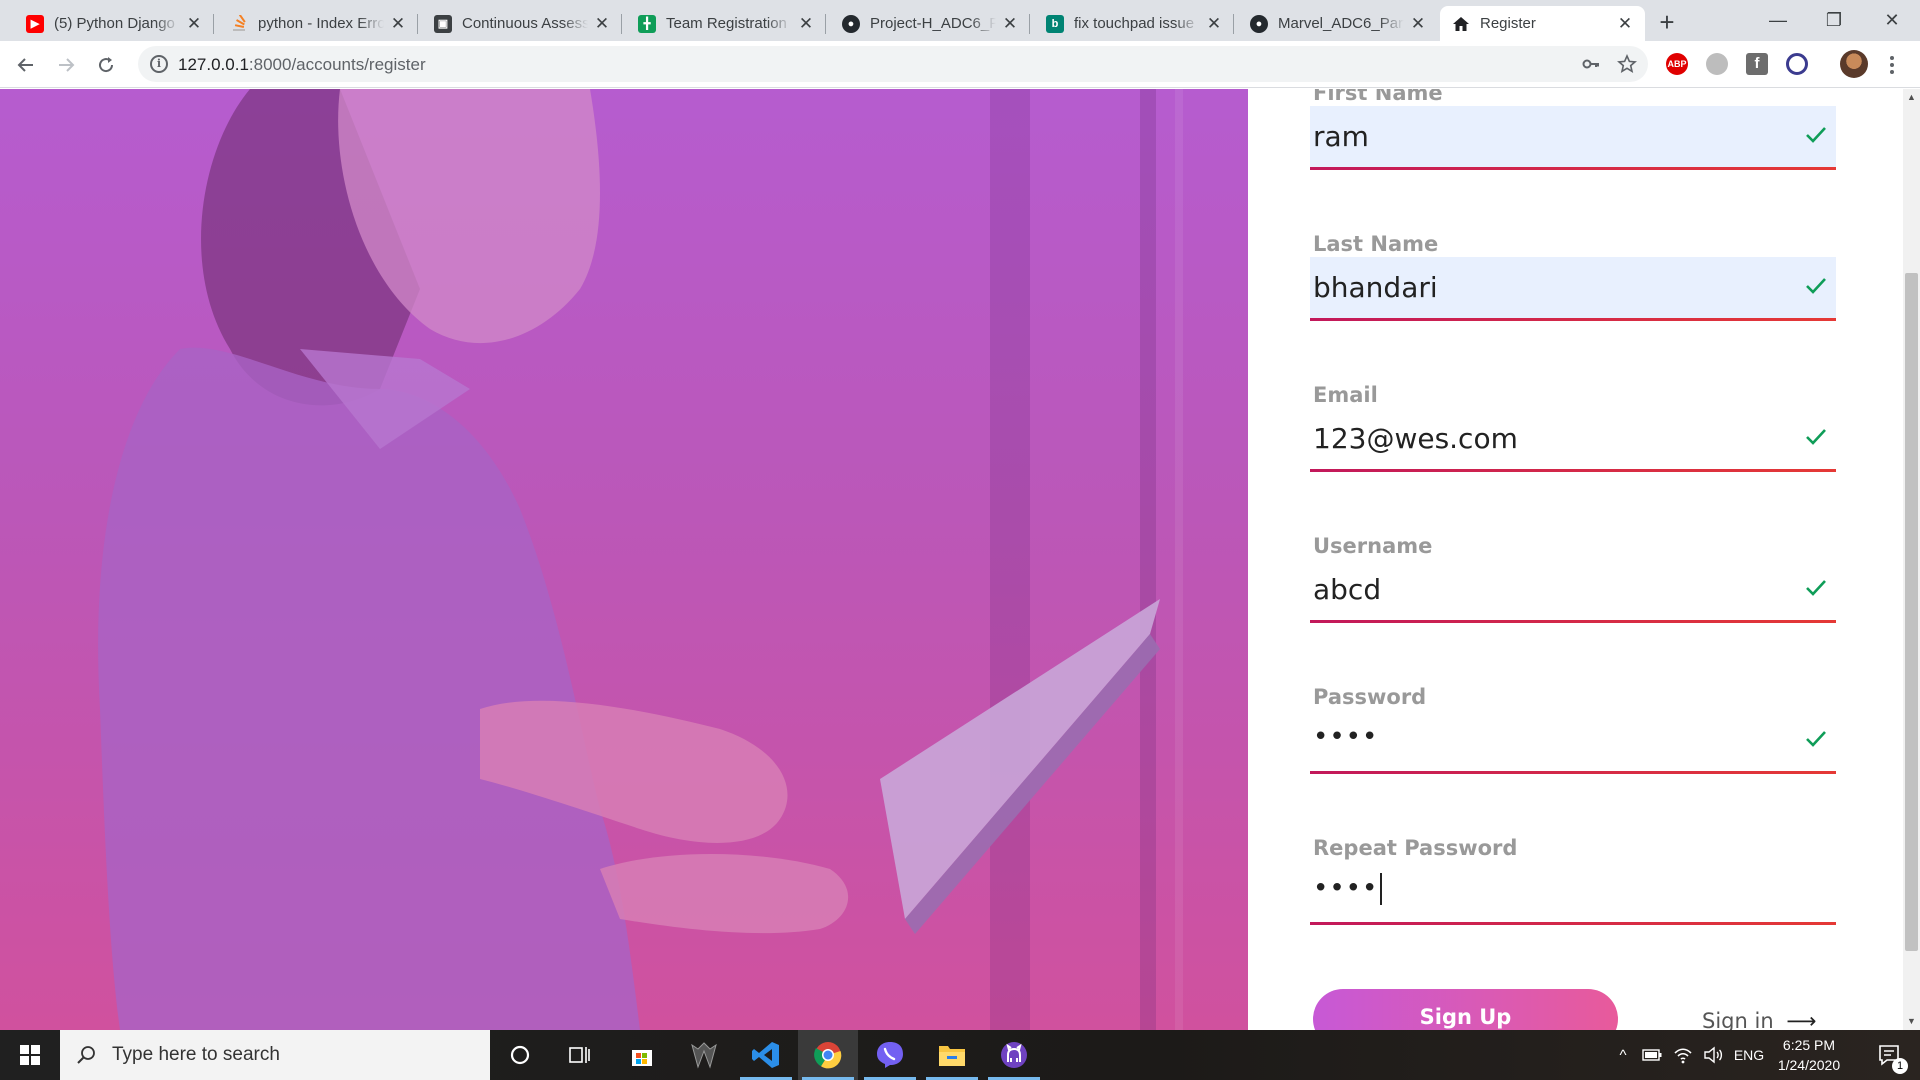 The image size is (1920, 1080). Describe the element at coordinates (1809, 1065) in the screenshot. I see `clock-date: 1/24/2020` at that location.